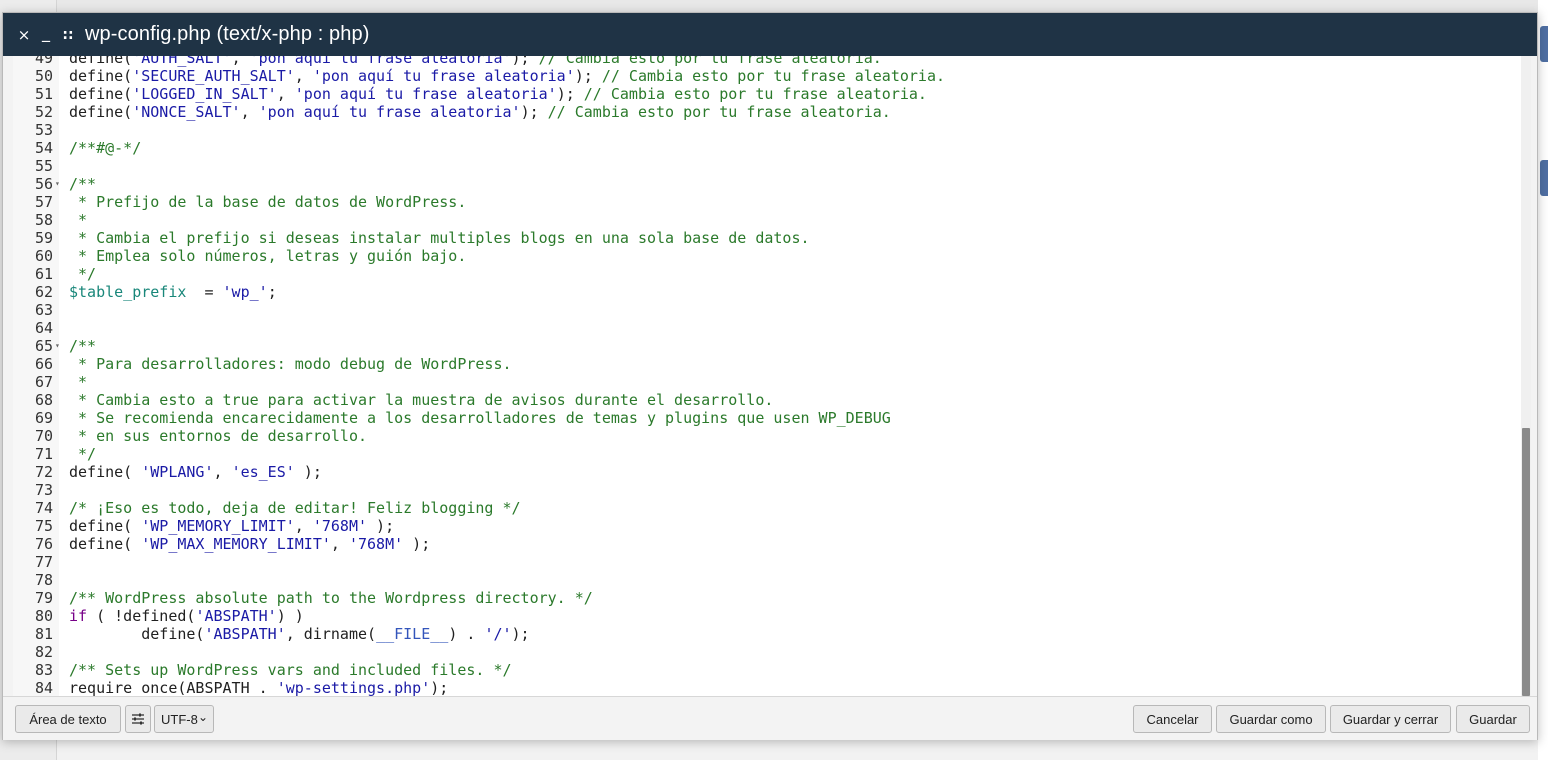 This screenshot has height=760, width=1548. Describe the element at coordinates (43, 328) in the screenshot. I see `line-number: 64` at that location.